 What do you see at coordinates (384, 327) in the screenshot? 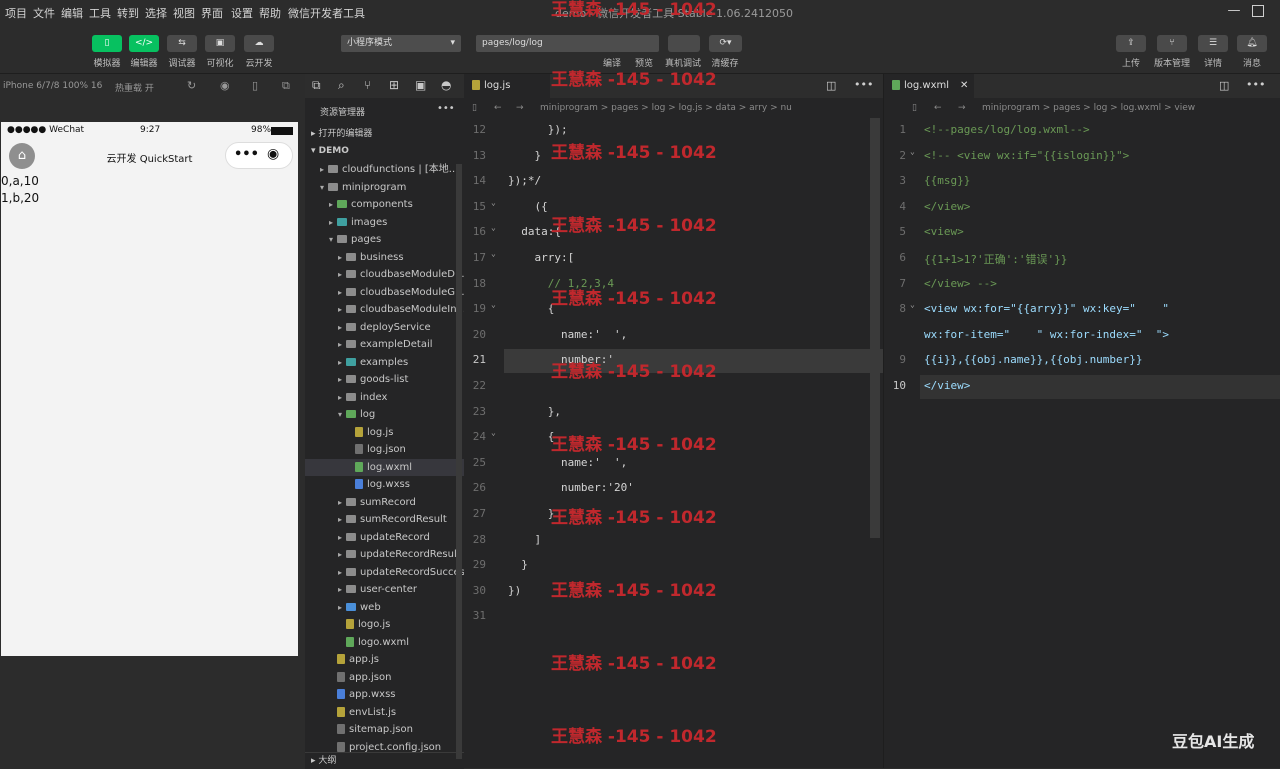
I see `tree-item: ▸ deployService` at bounding box center [384, 327].